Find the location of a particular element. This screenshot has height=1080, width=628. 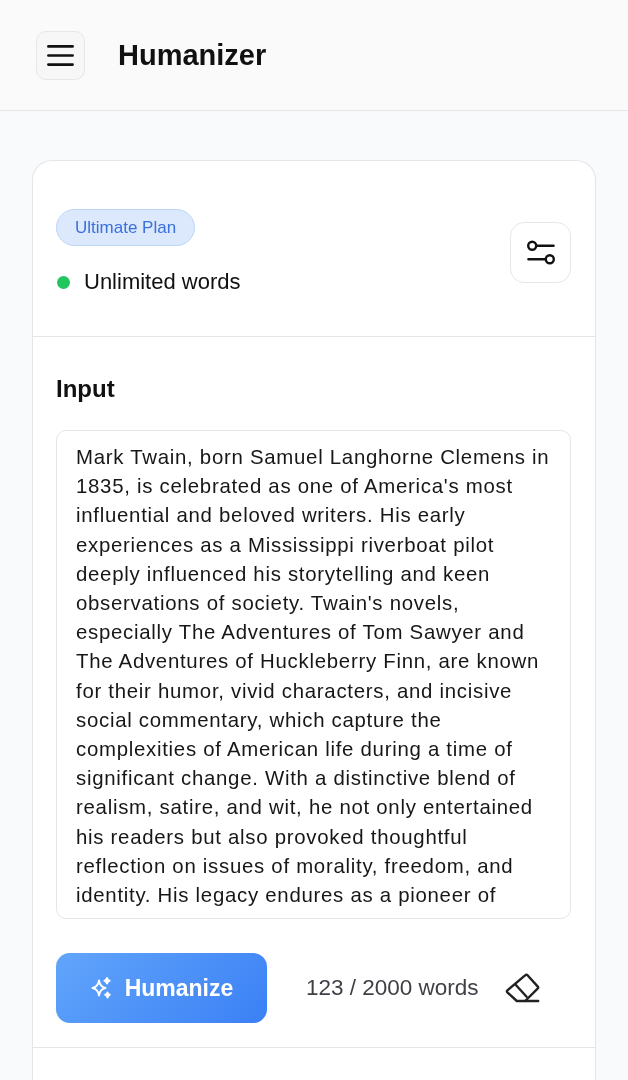

status-dot-icon is located at coordinates (63, 282).